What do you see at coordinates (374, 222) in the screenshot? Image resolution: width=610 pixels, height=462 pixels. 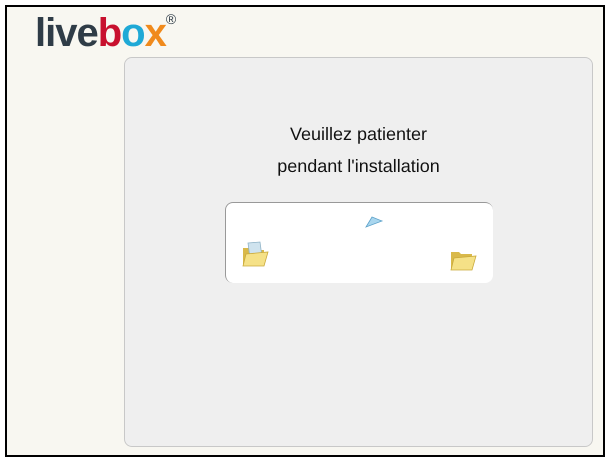 I see `paper-sheet-icon` at bounding box center [374, 222].